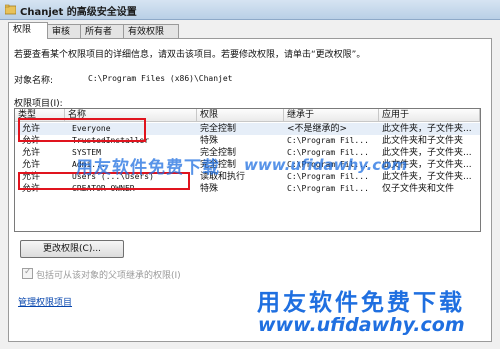  What do you see at coordinates (28, 30) in the screenshot?
I see `tab-permissions: 权限` at bounding box center [28, 30].